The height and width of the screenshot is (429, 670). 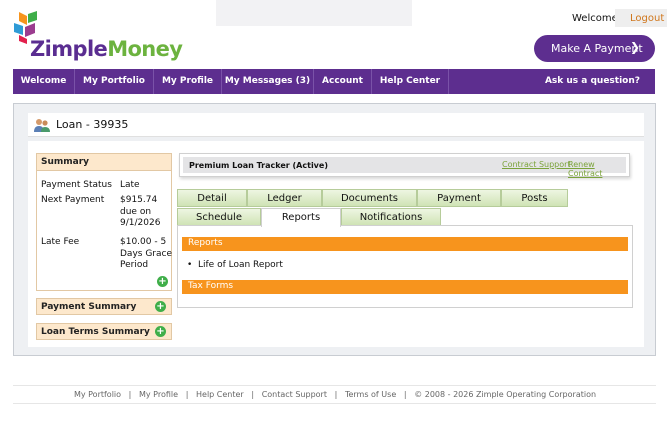 What do you see at coordinates (219, 217) in the screenshot?
I see `tab-schedule: Schedule` at bounding box center [219, 217].